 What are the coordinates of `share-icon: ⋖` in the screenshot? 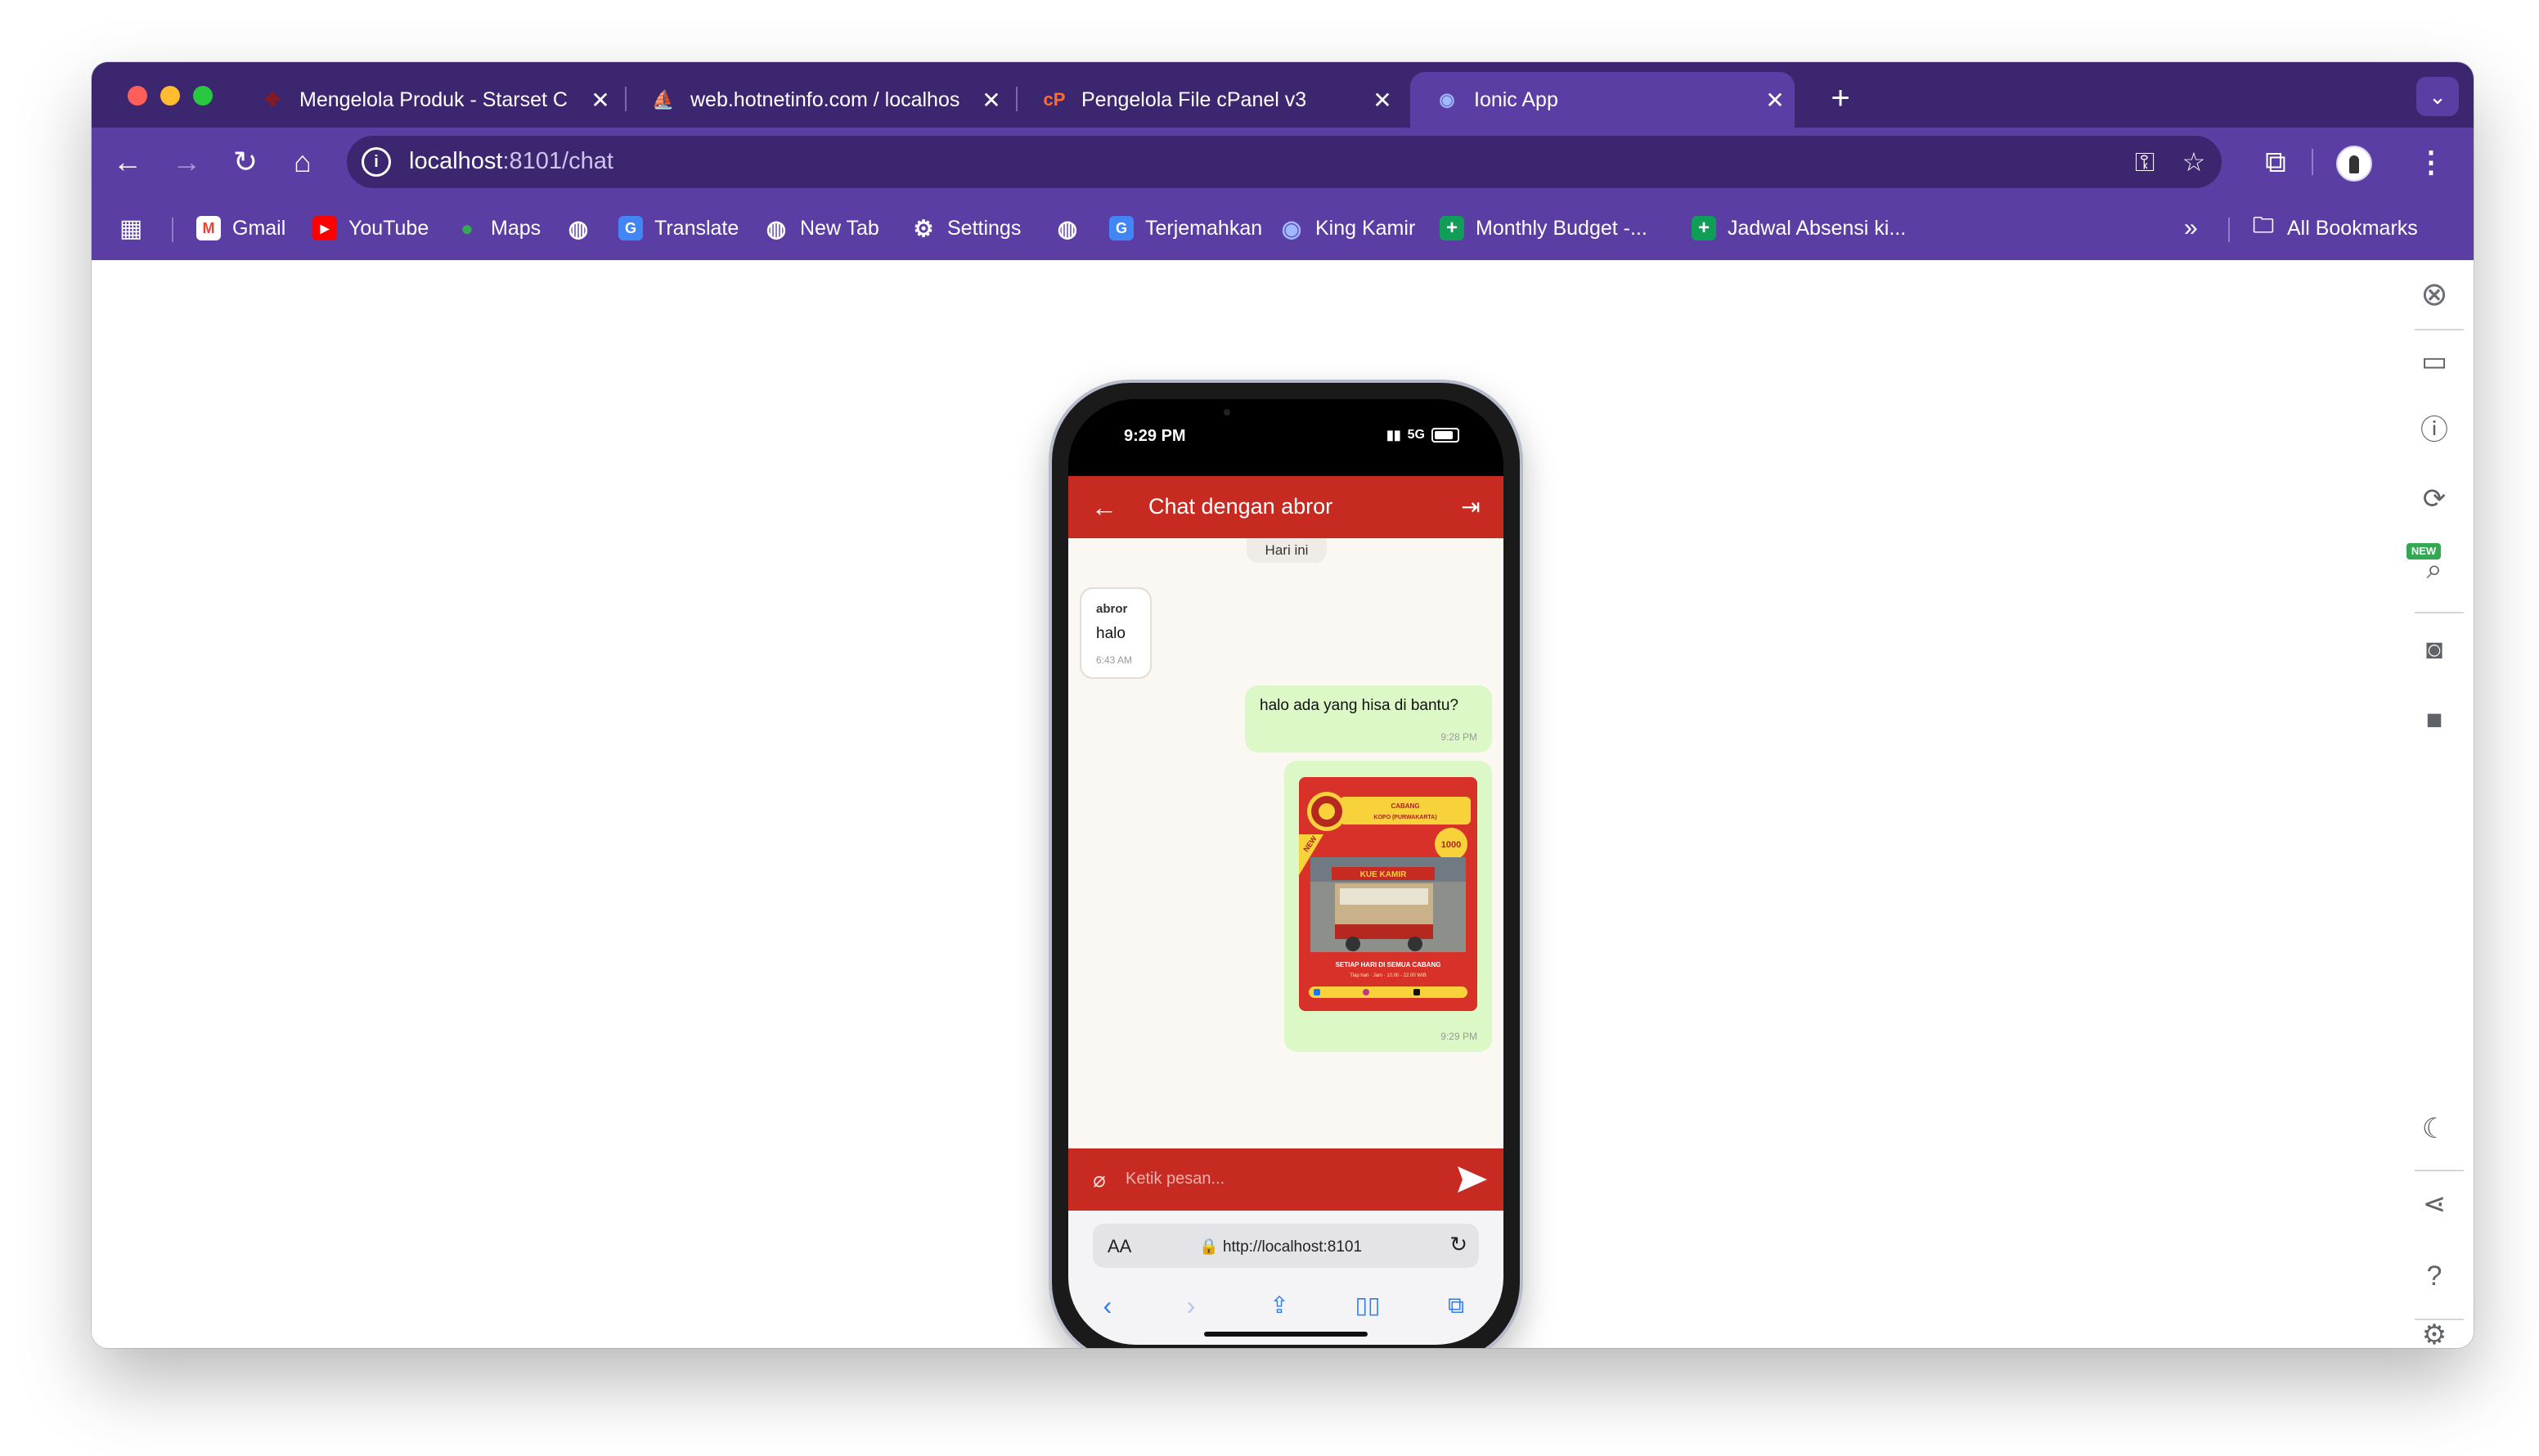 It's located at (2434, 1204).